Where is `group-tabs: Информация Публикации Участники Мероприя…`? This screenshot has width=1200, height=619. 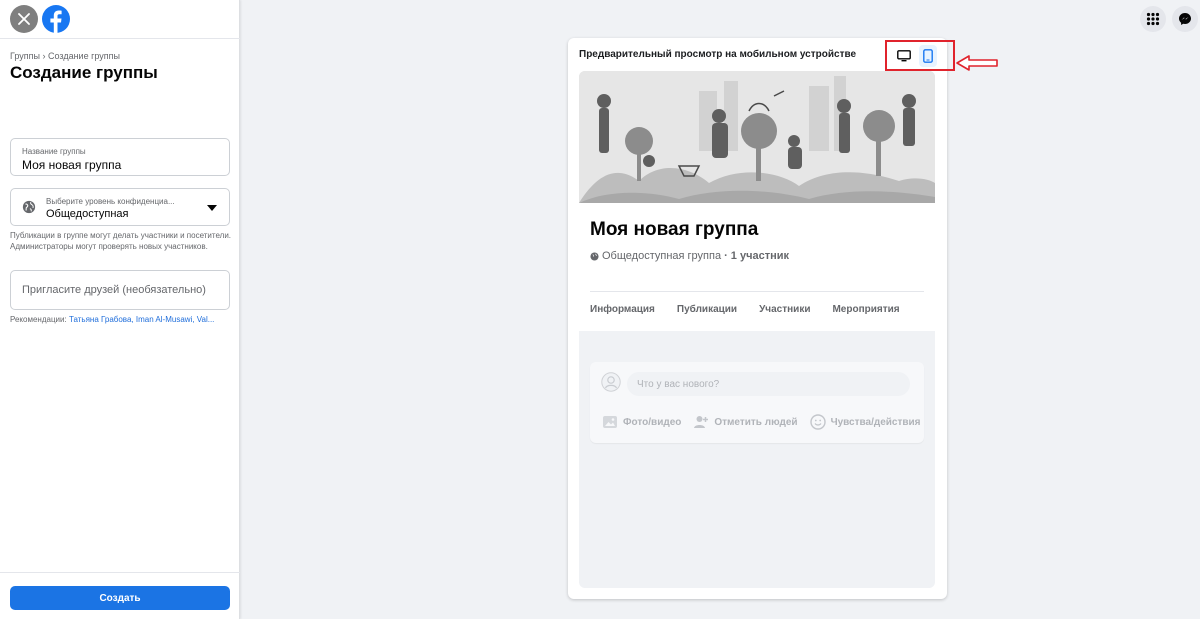
group-tabs: Информация Публикации Участники Мероприя… is located at coordinates (756, 309).